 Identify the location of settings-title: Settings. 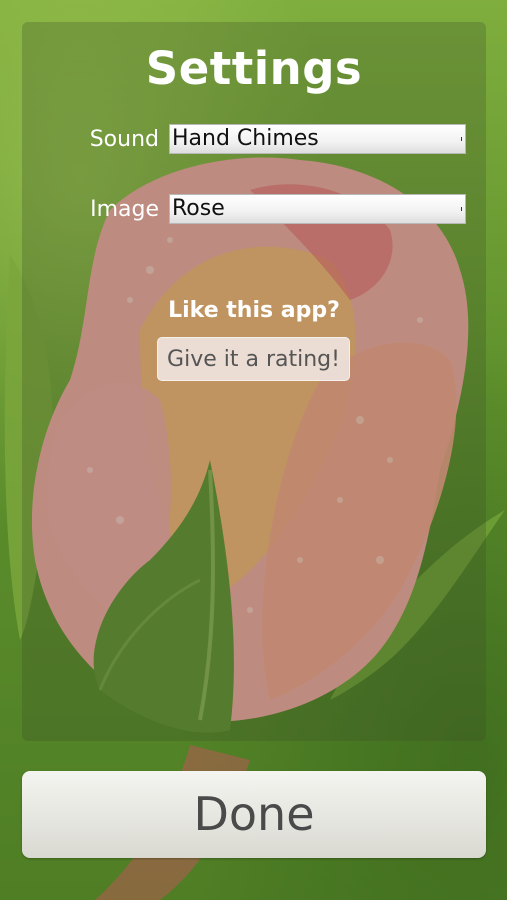
(254, 68).